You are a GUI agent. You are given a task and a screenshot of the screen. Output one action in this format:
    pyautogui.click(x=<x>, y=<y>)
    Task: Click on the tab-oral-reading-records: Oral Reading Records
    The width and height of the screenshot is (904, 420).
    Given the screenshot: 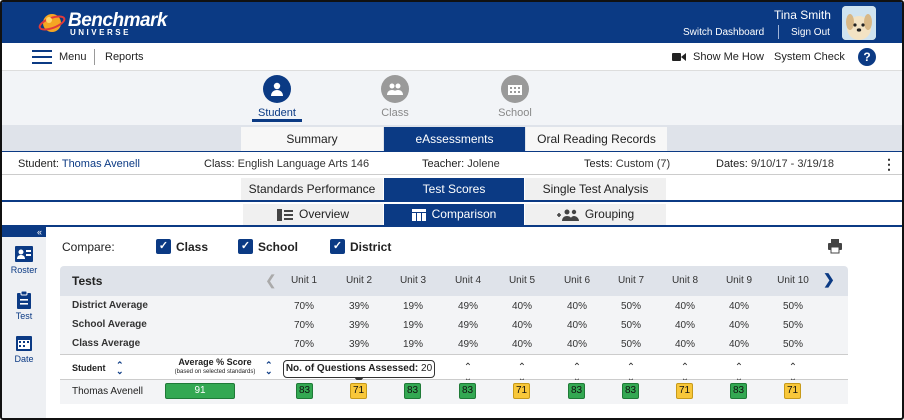 What is the action you would take?
    pyautogui.click(x=596, y=139)
    